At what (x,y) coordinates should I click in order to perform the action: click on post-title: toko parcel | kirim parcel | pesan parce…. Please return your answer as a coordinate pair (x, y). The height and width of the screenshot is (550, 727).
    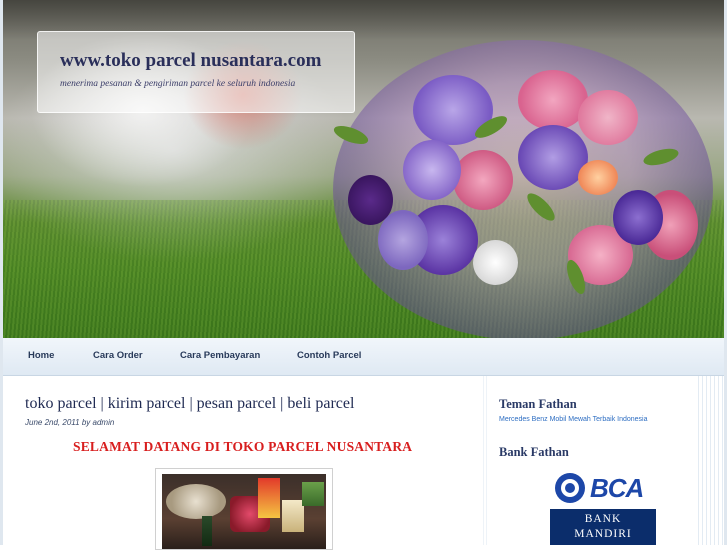
    Looking at the image, I should click on (189, 404).